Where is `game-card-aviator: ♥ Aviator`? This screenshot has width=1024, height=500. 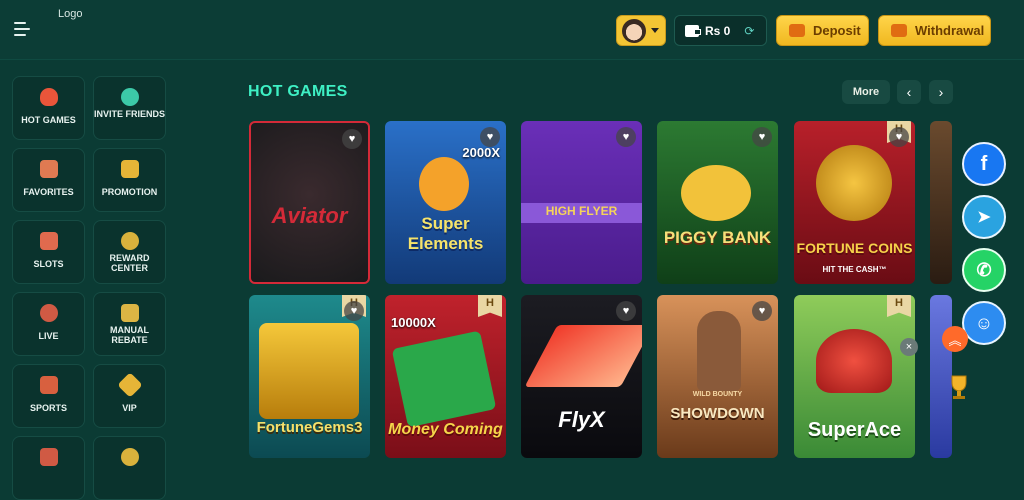
game-card-aviator: ♥ Aviator is located at coordinates (309, 202).